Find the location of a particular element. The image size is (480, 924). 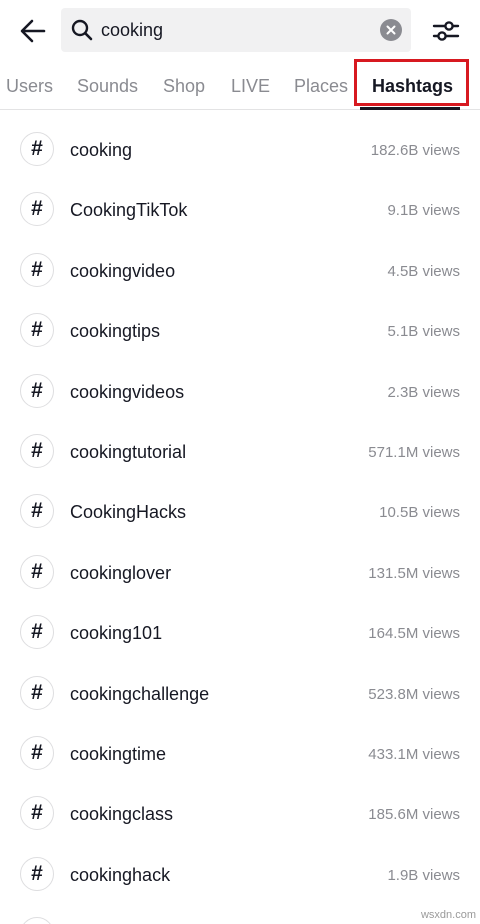

hashtag-views: 182.6B views is located at coordinates (415, 150).